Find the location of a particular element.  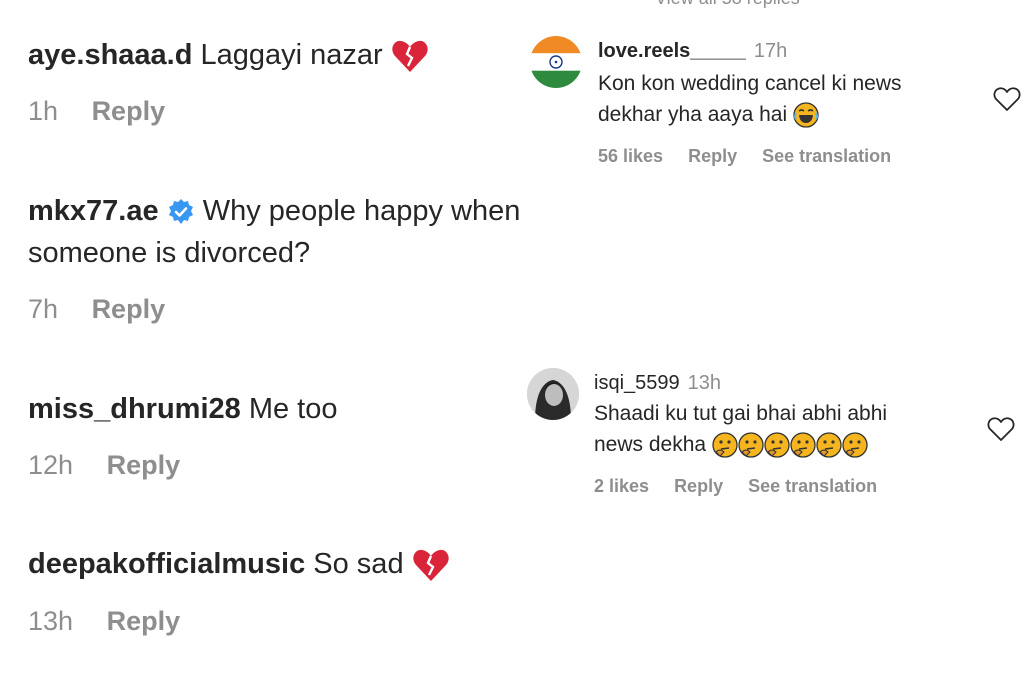

verified-badge-icon is located at coordinates (180, 212).